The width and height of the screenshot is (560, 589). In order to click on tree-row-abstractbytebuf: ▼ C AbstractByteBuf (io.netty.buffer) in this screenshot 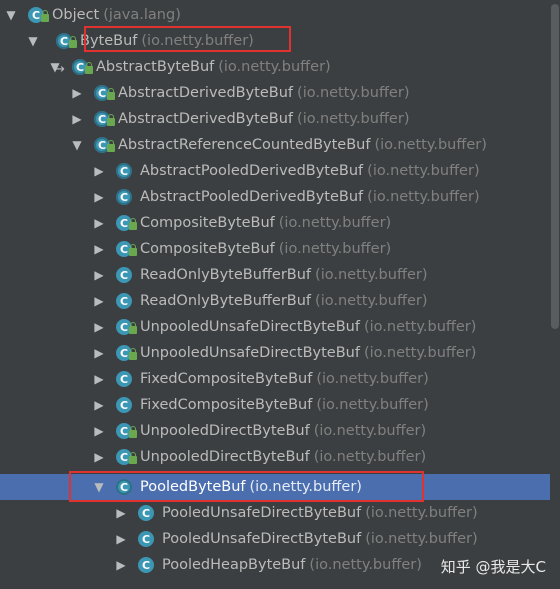, I will do `click(280, 67)`.